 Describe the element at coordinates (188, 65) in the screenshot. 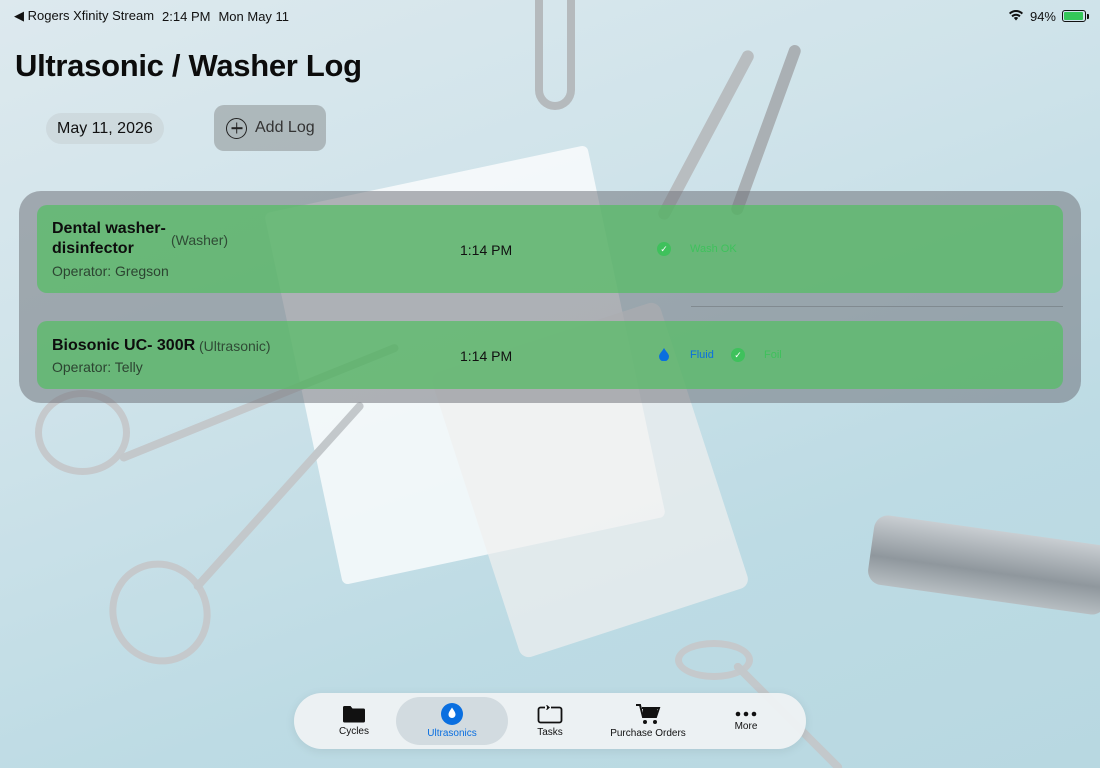

I see `page-title: Ultrasonic / Washer Log` at that location.